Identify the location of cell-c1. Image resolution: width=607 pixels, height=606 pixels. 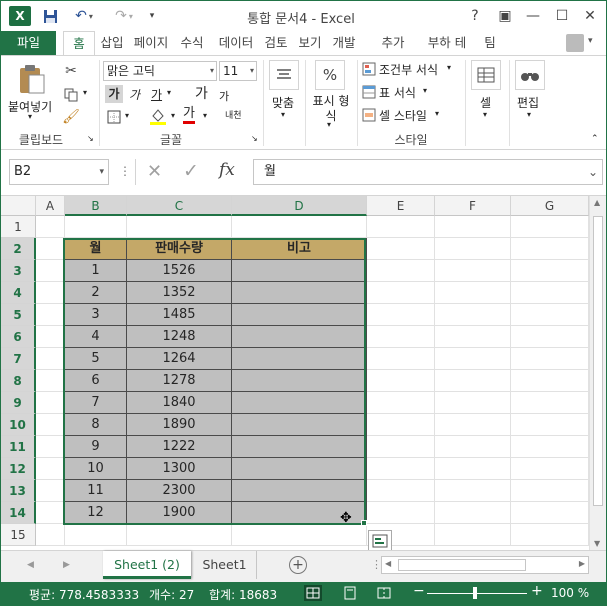
(179, 227).